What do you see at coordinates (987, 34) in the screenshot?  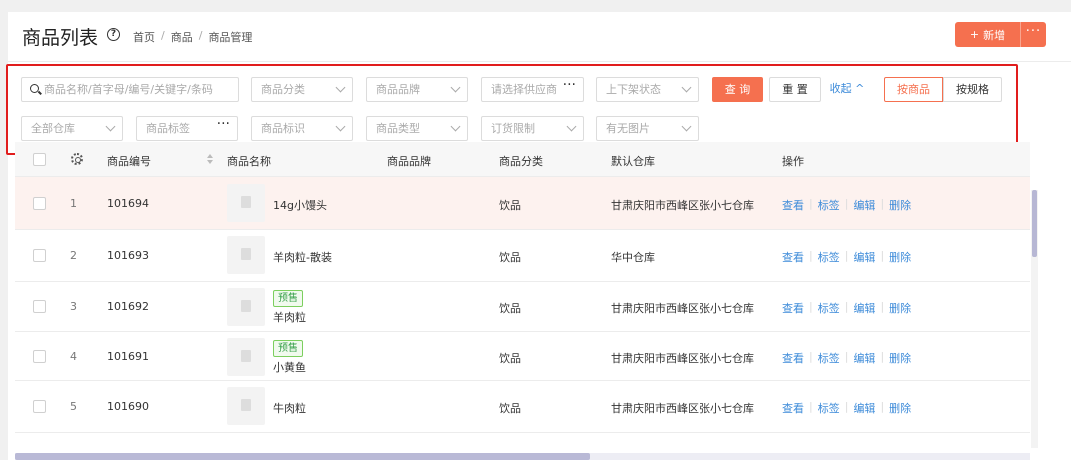 I see `new-button: + 新增` at bounding box center [987, 34].